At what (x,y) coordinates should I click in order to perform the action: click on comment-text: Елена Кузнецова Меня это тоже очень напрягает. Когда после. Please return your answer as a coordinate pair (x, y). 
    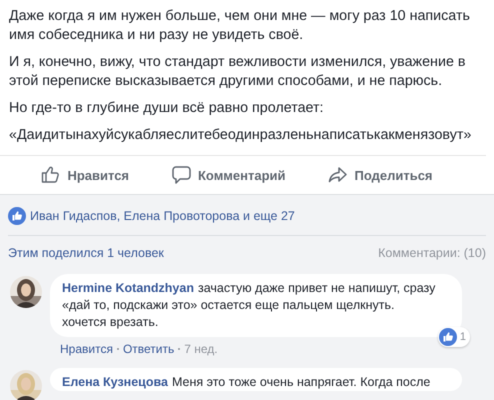
    Looking at the image, I should click on (247, 382).